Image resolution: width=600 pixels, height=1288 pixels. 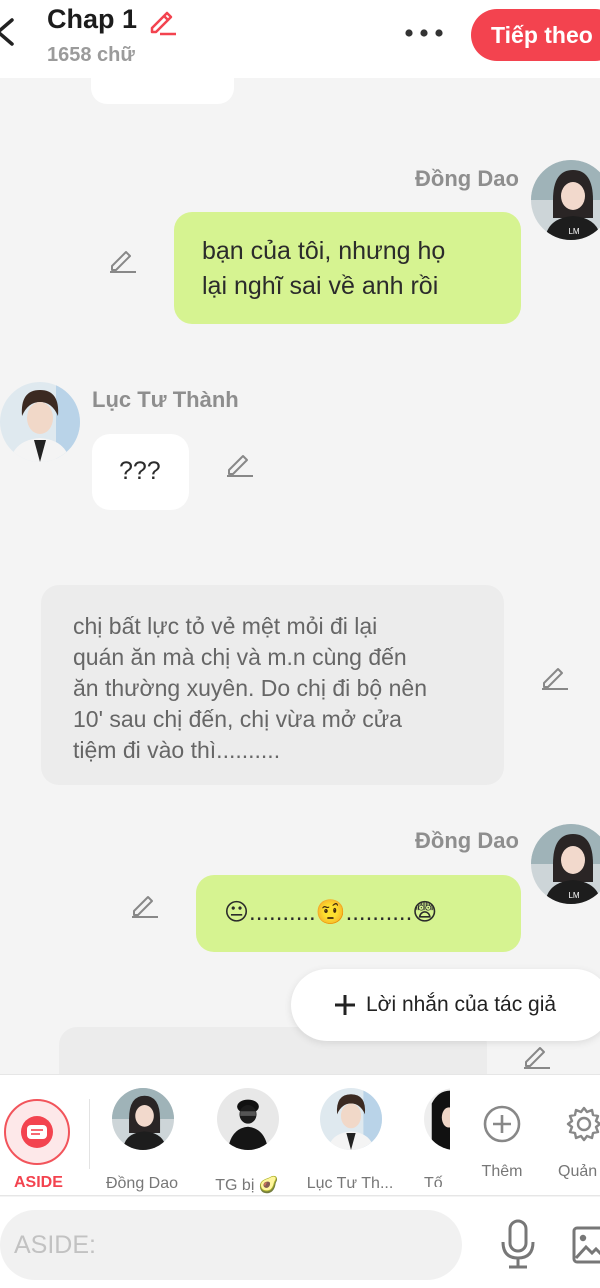 I want to click on next-button: Tiếp theo, so click(x=535, y=35).